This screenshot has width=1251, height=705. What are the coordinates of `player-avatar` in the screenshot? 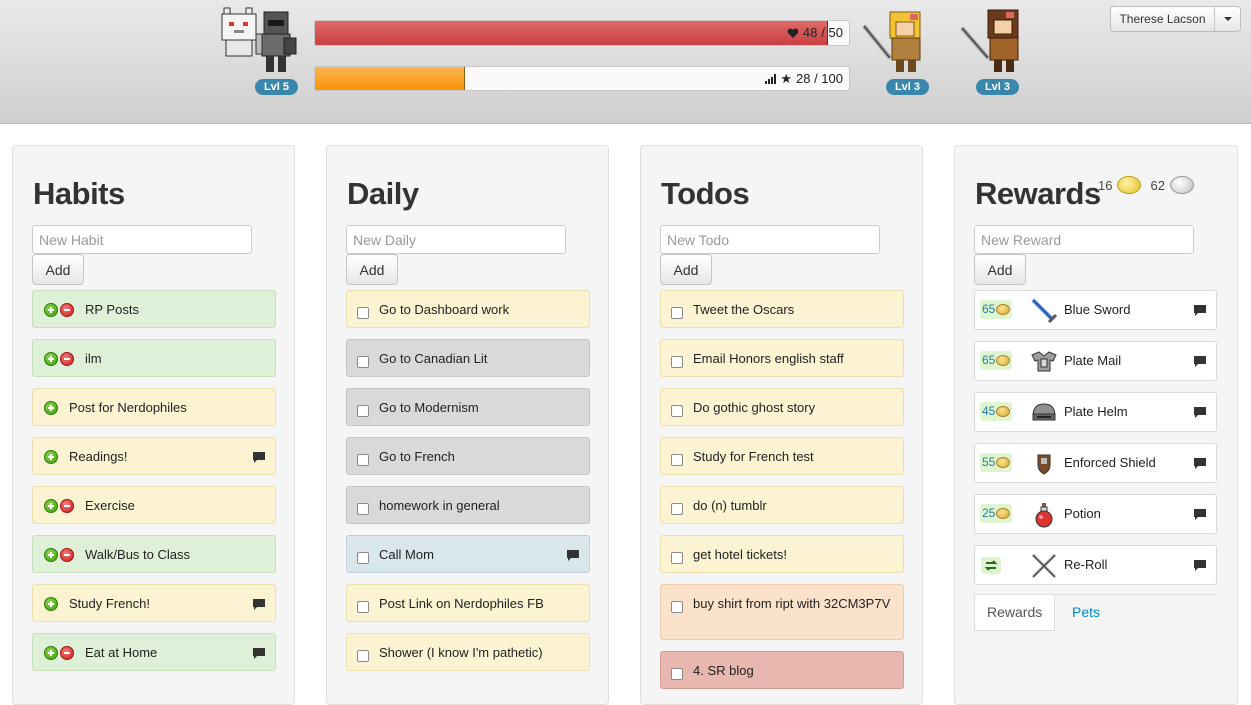 It's located at (261, 41).